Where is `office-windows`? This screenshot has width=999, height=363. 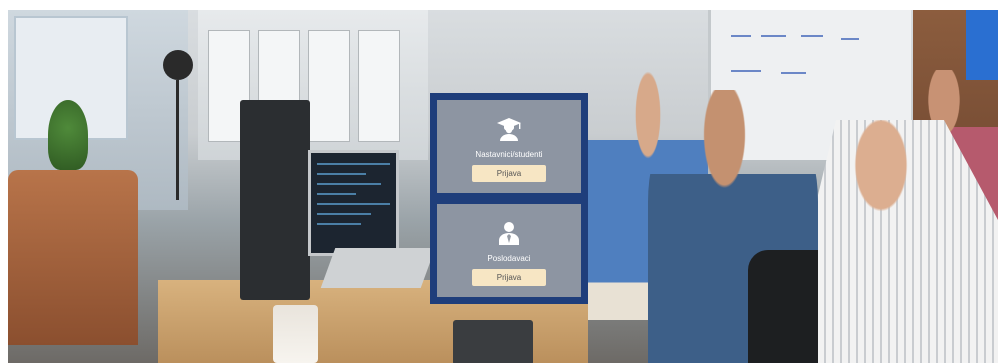
office-windows is located at coordinates (313, 85).